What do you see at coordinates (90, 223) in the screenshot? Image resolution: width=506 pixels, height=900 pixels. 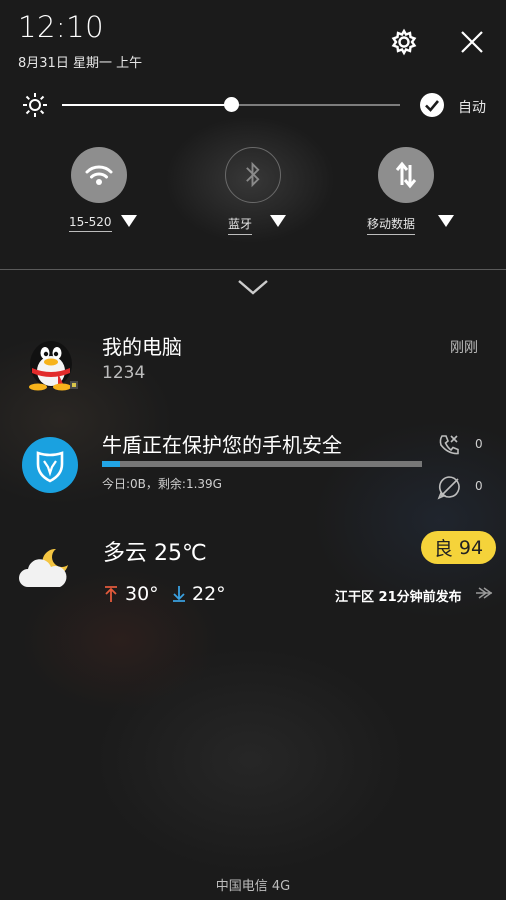 I see `wifi-label: 15-520` at bounding box center [90, 223].